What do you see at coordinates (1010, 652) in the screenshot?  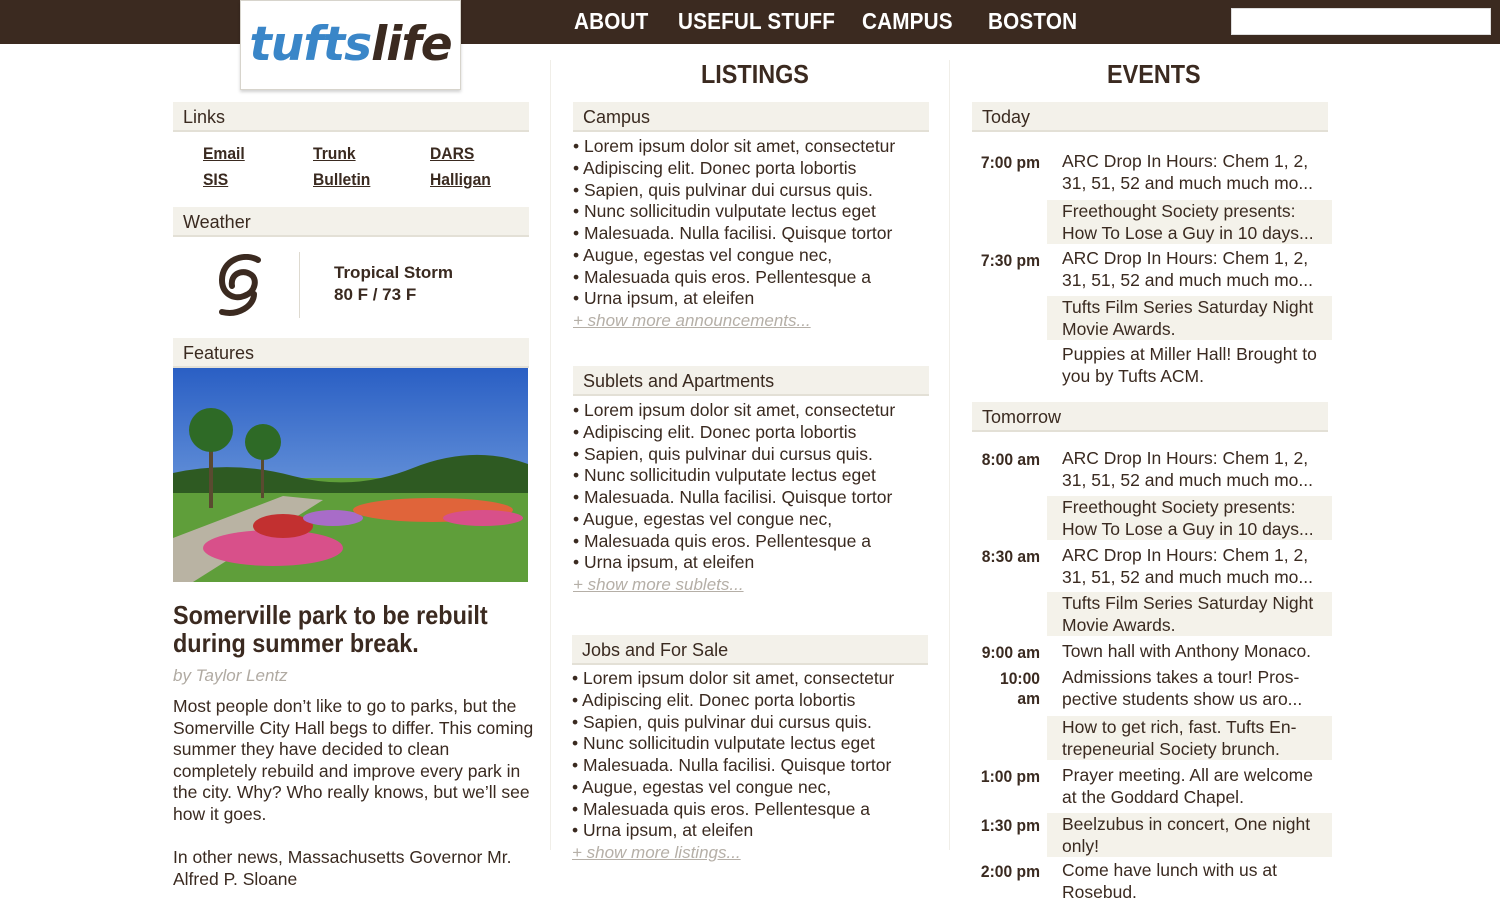 I see `event-time: 9:00 am` at bounding box center [1010, 652].